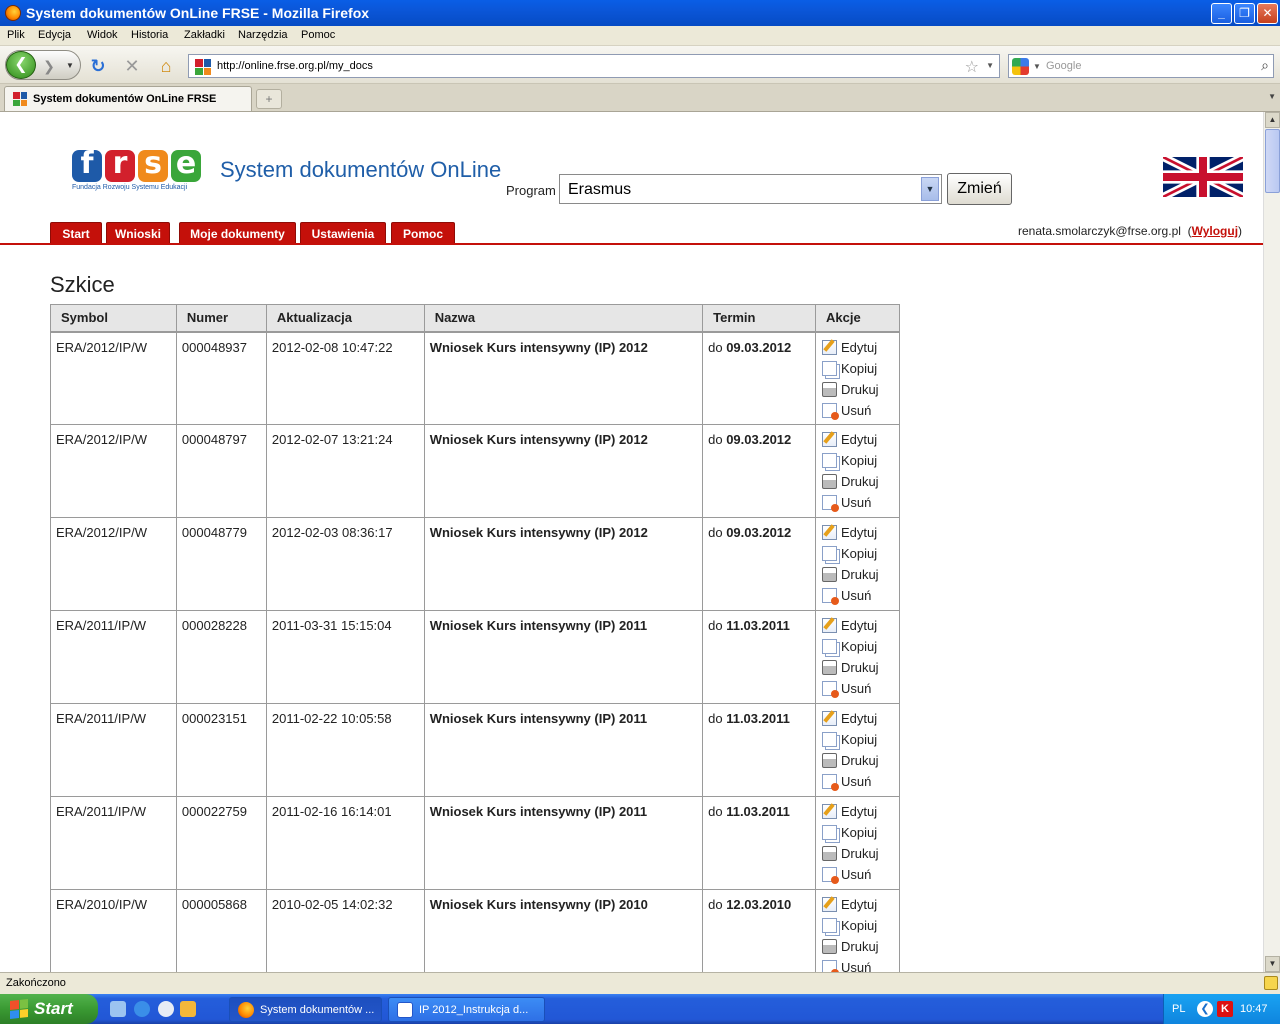 The height and width of the screenshot is (1024, 1280). Describe the element at coordinates (128, 98) in the screenshot. I see `browser-tab: System dokumentów OnLine FRSE` at that location.